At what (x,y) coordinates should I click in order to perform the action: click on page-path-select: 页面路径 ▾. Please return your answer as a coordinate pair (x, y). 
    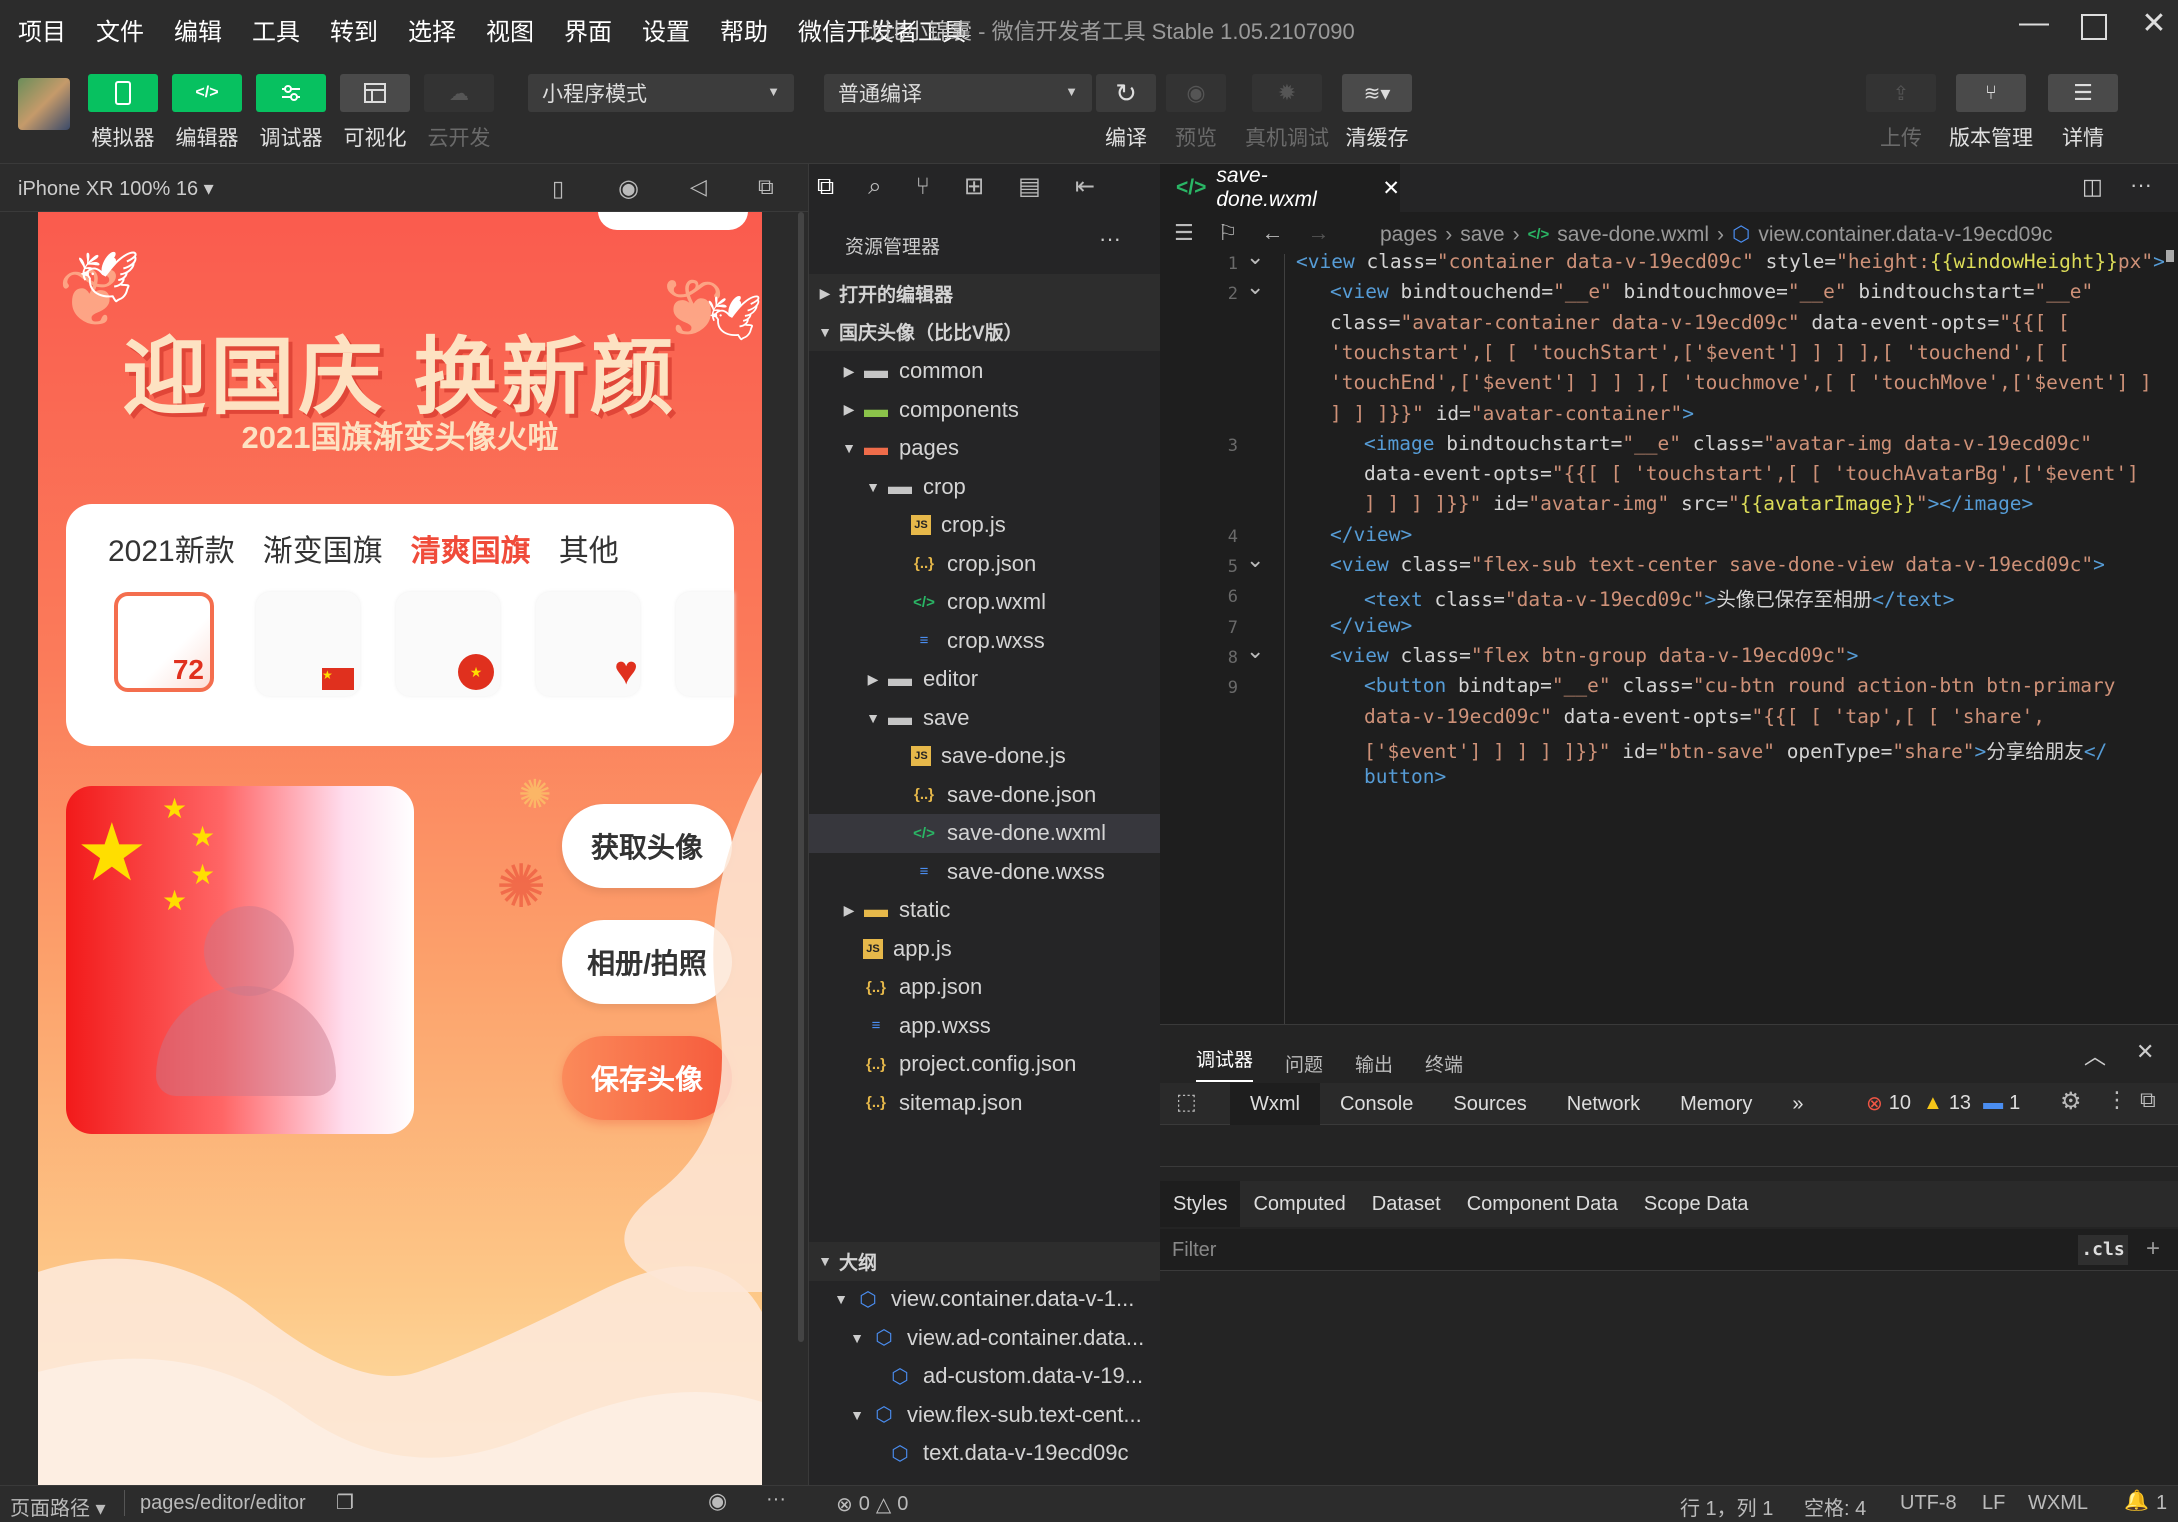
    Looking at the image, I should click on (58, 1506).